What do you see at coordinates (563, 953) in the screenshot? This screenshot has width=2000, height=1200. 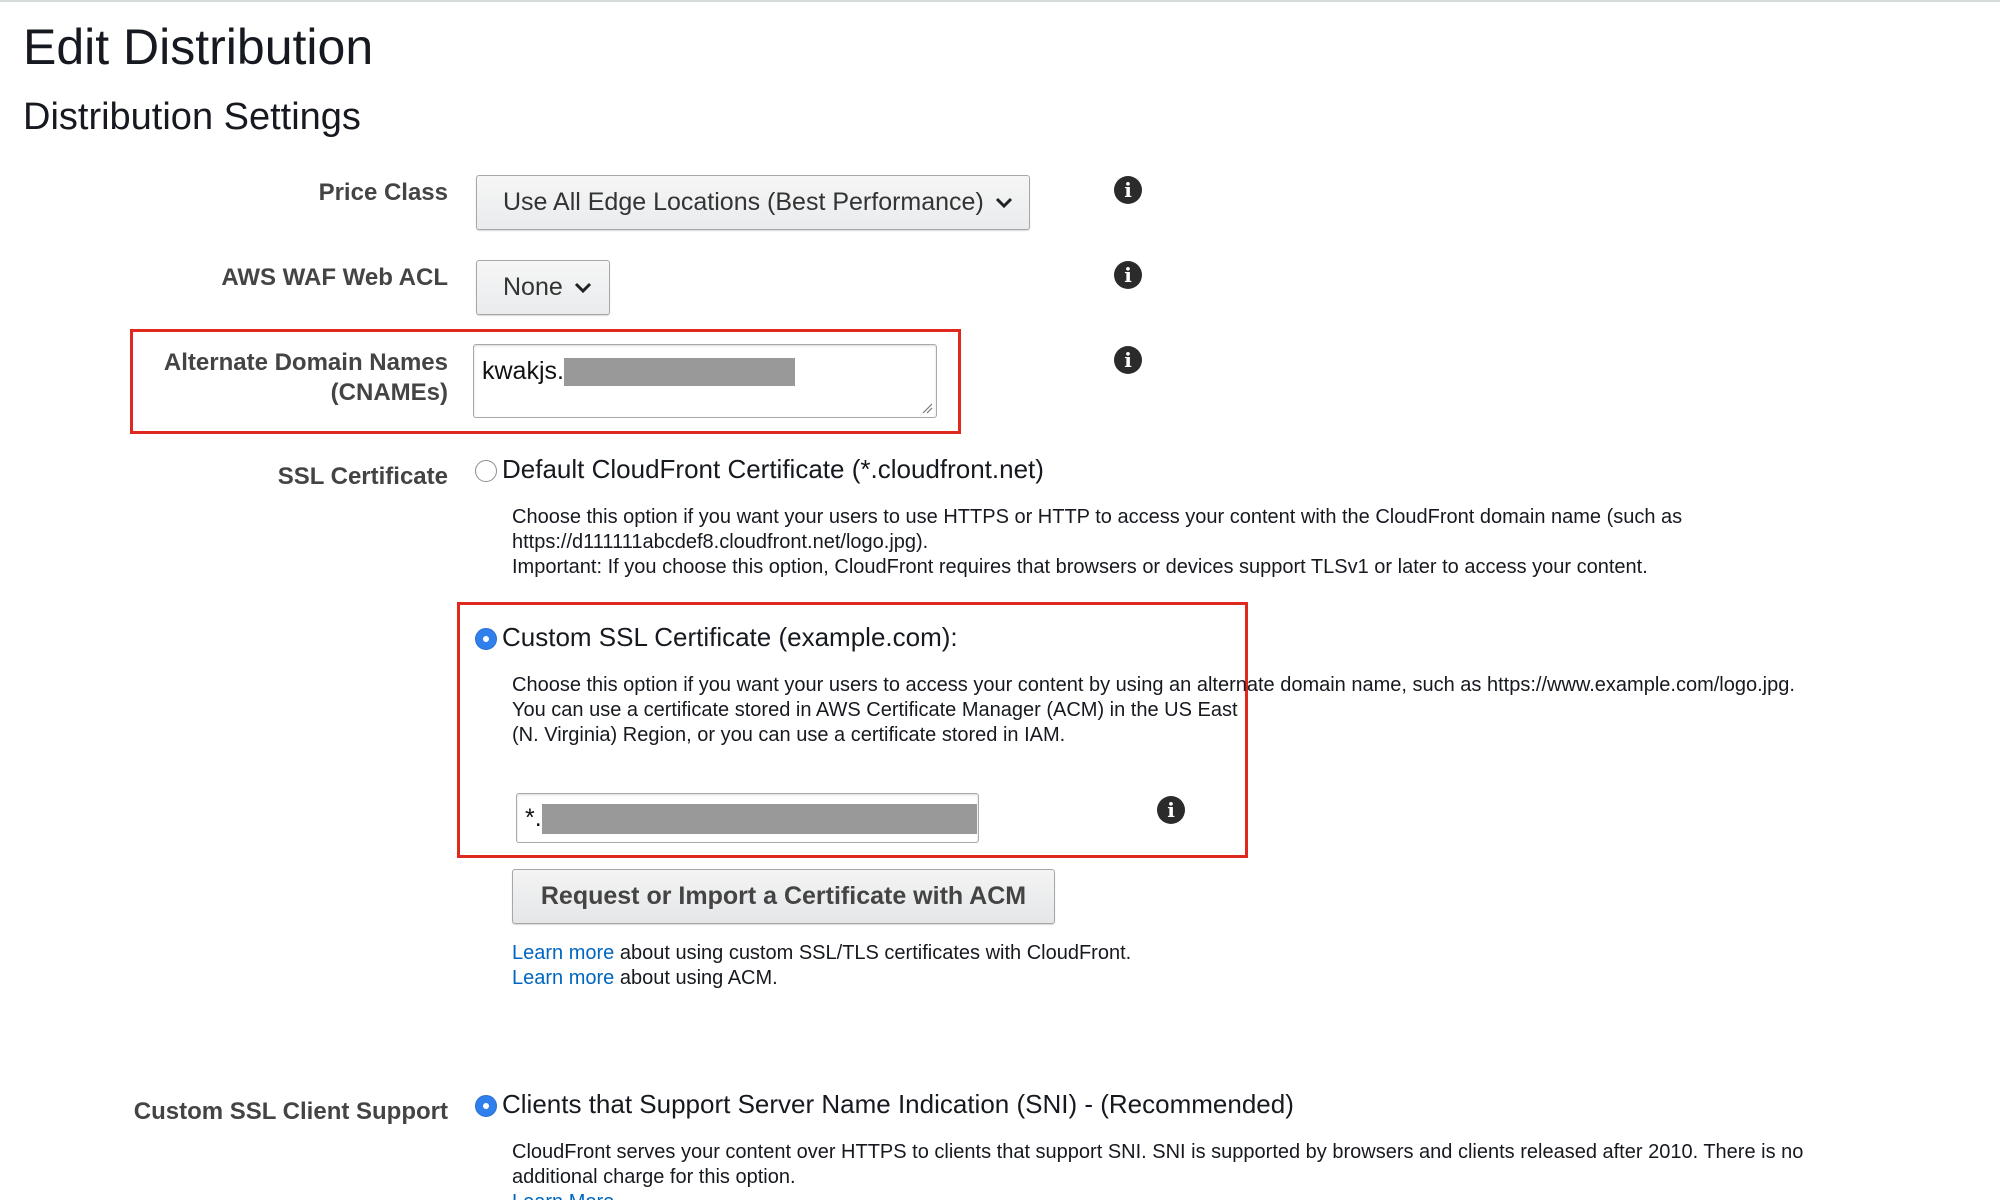 I see `learn-more-ssl-link: Learn more` at bounding box center [563, 953].